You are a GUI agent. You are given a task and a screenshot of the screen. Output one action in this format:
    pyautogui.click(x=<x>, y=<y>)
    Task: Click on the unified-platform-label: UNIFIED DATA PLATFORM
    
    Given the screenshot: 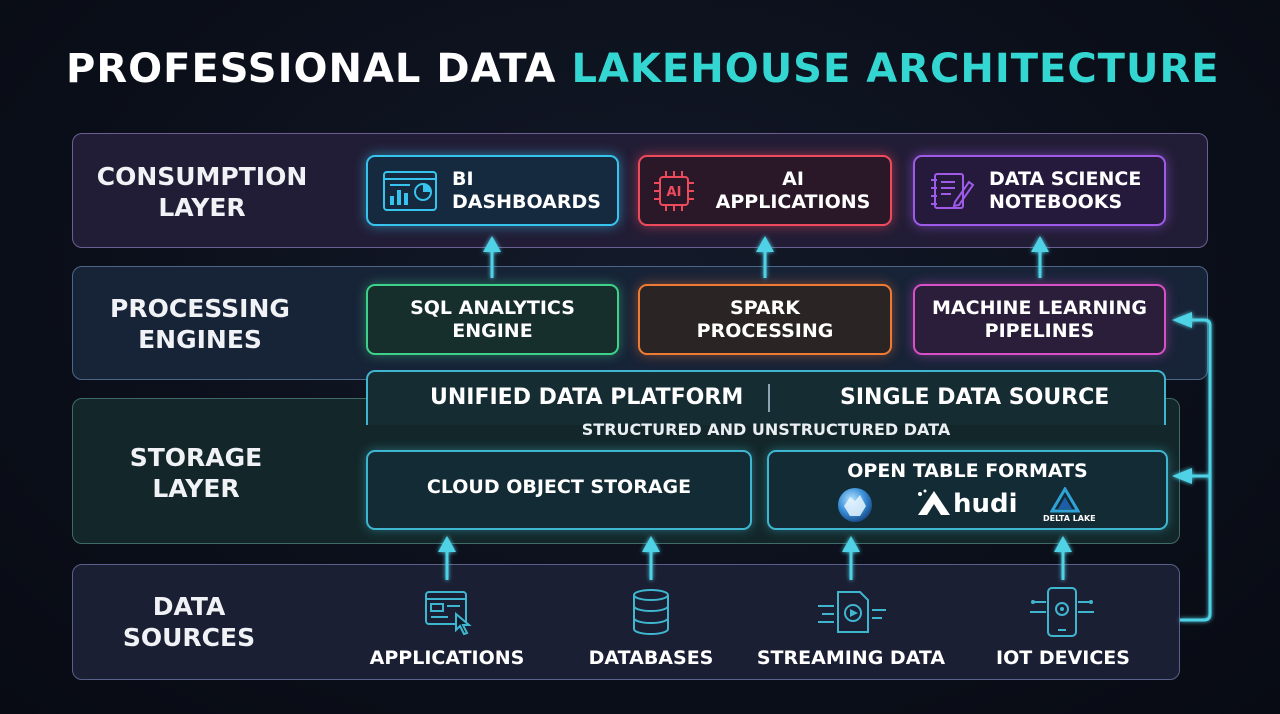 What is the action you would take?
    pyautogui.click(x=587, y=397)
    